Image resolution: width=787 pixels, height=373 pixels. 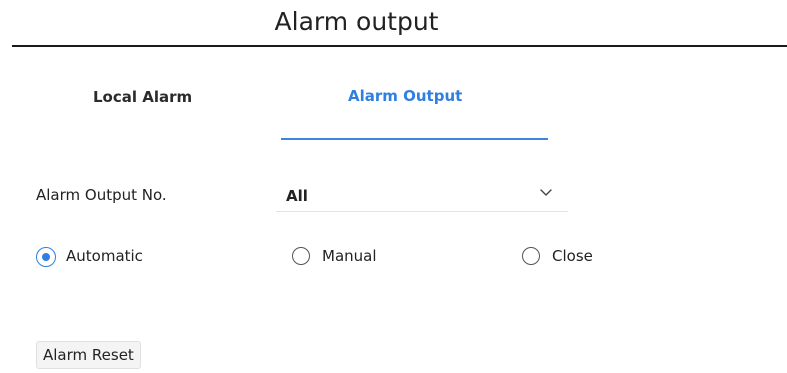 What do you see at coordinates (104, 256) in the screenshot?
I see `radio-automatic-label: Automatic` at bounding box center [104, 256].